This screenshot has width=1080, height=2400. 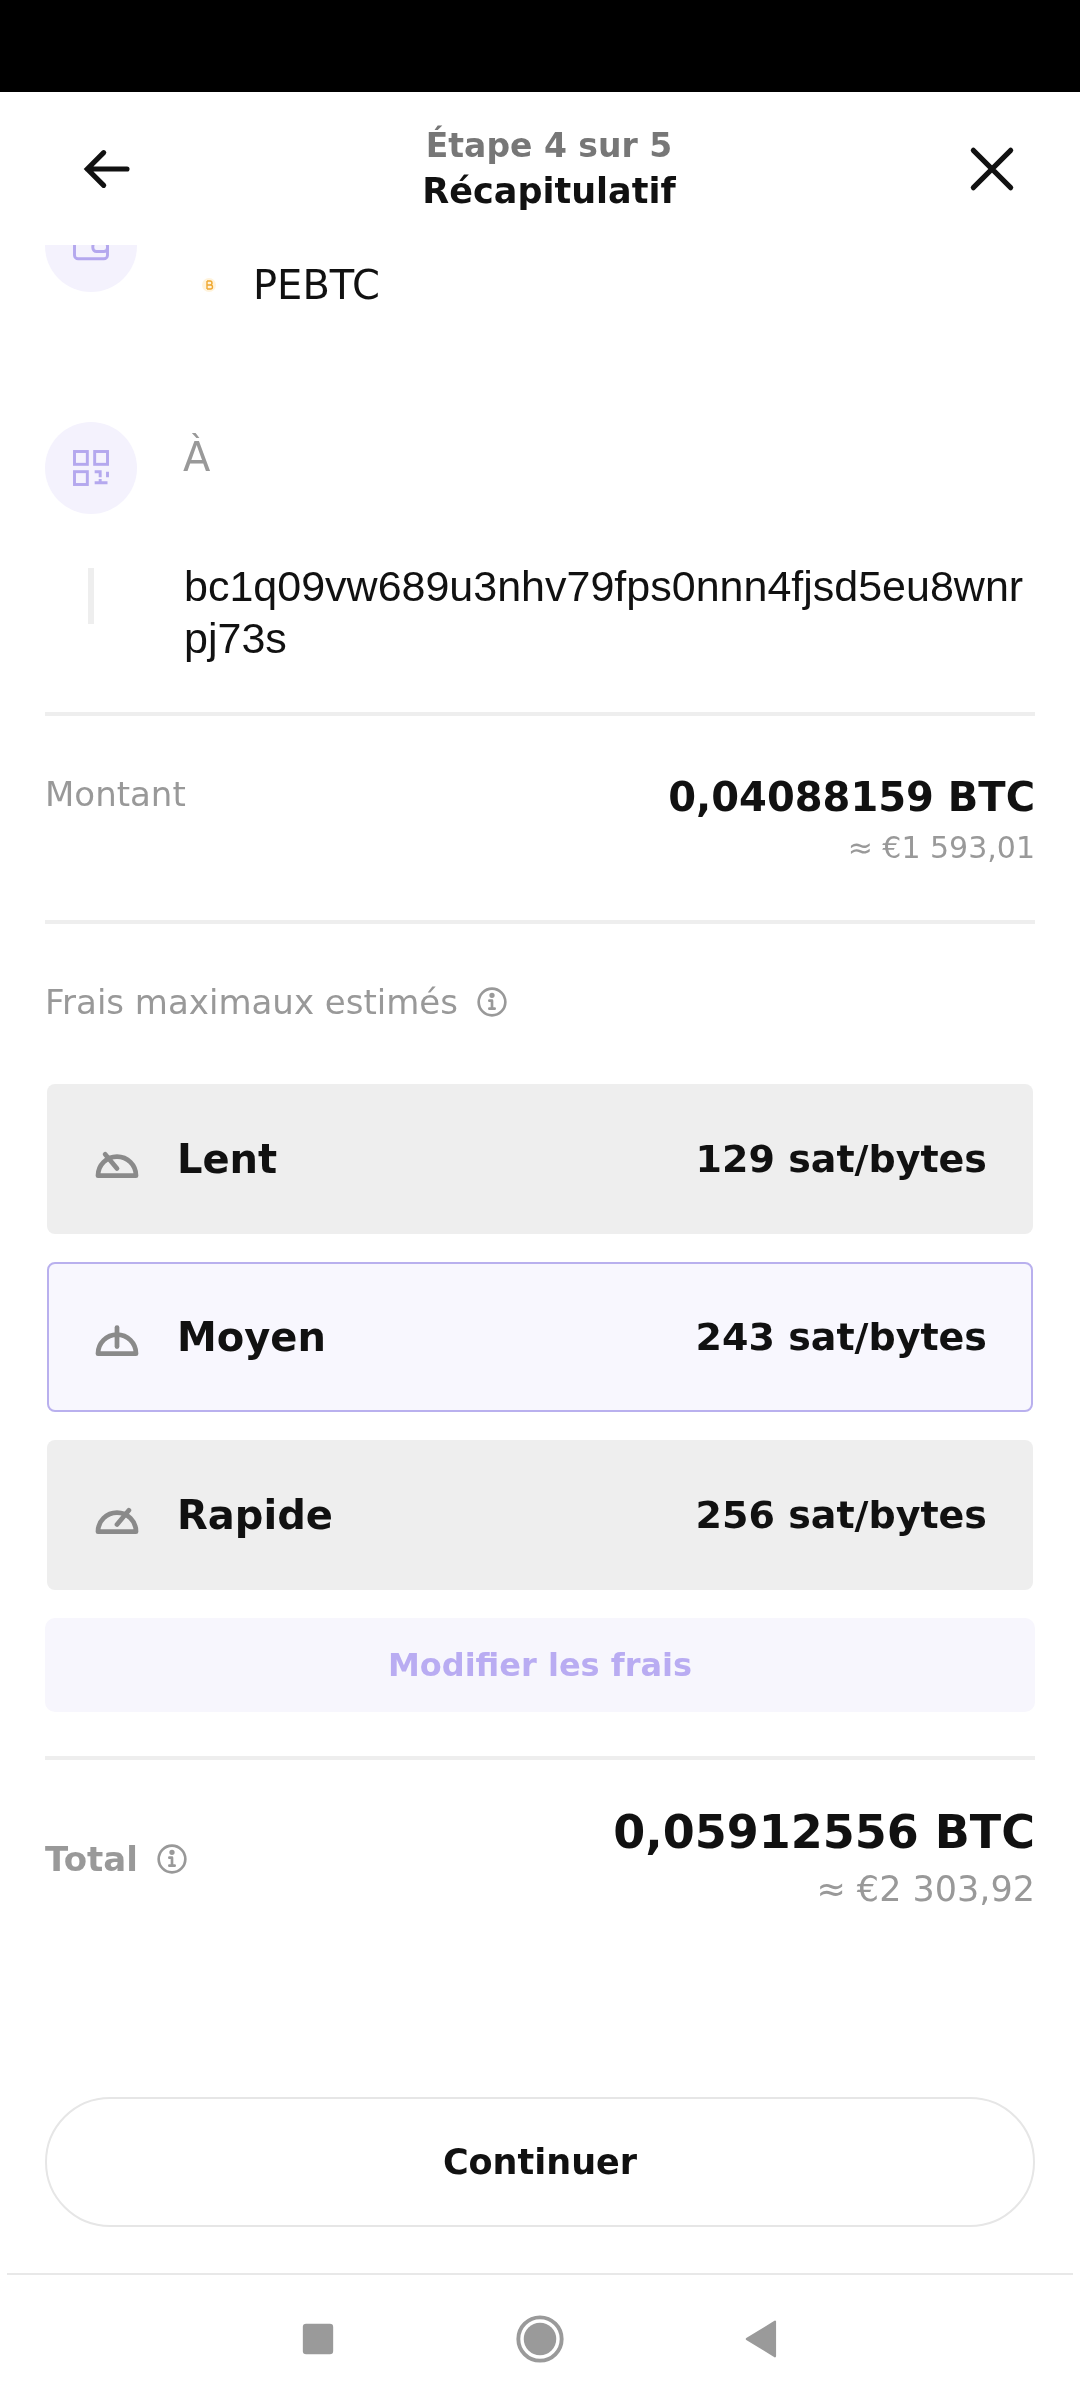 What do you see at coordinates (115, 795) in the screenshot?
I see `amount-label: Montant` at bounding box center [115, 795].